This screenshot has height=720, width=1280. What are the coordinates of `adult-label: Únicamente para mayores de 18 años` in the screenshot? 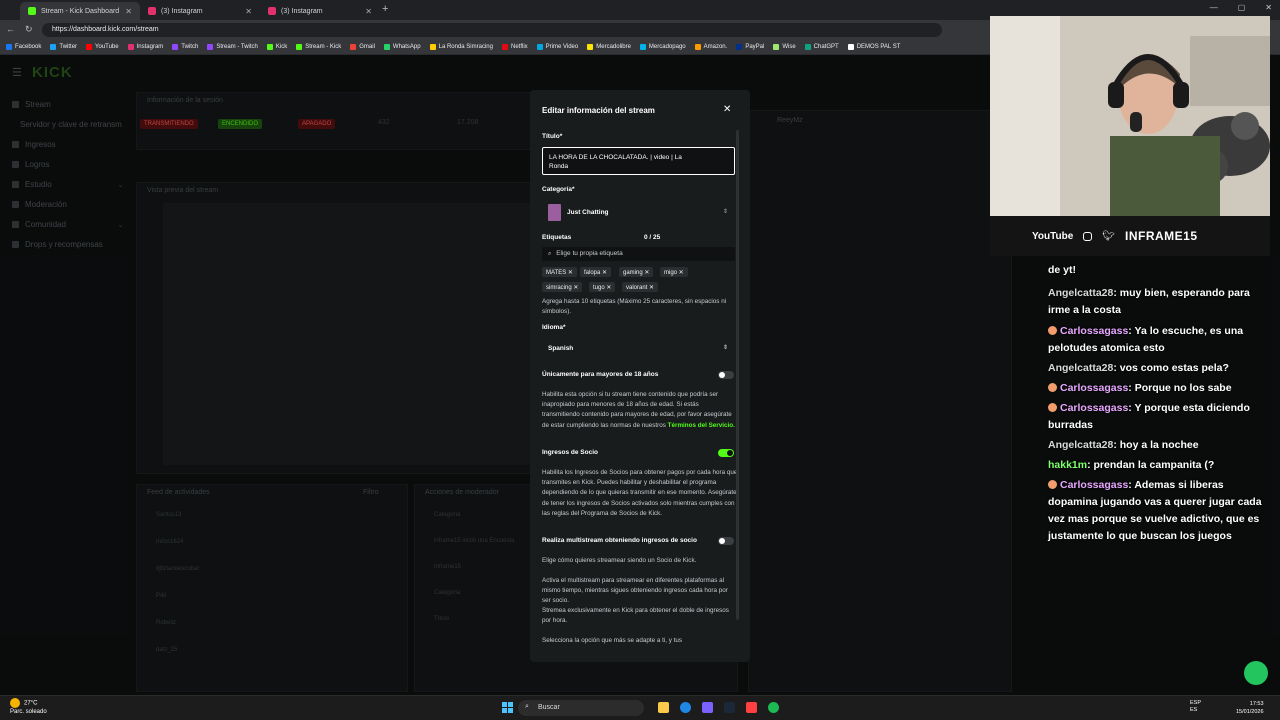 It's located at (600, 374).